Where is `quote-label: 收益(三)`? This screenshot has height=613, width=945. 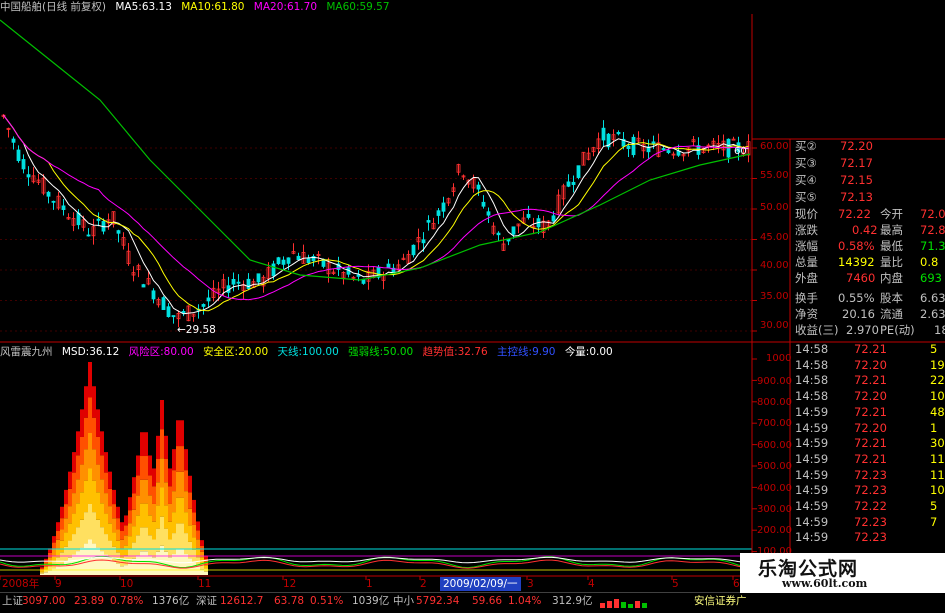 quote-label: 收益(三) is located at coordinates (817, 330).